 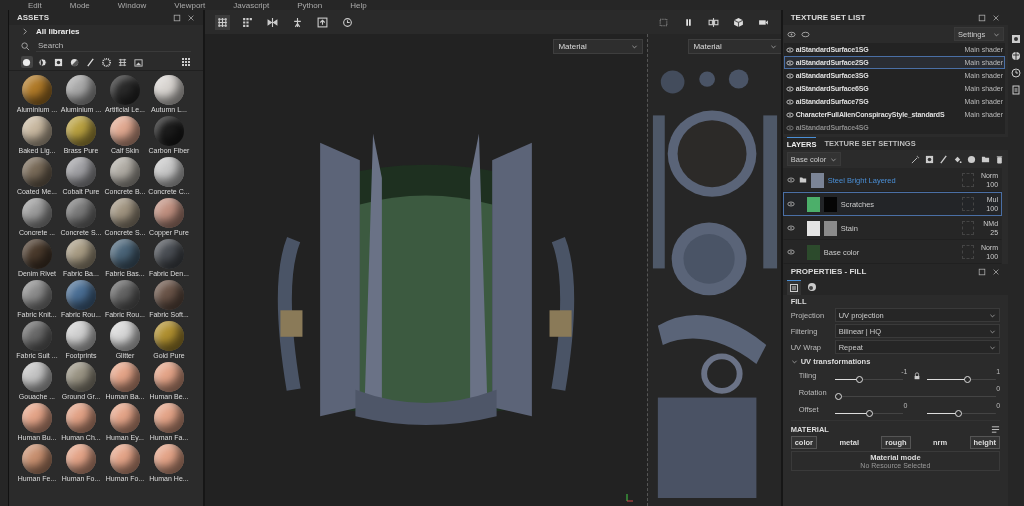 What do you see at coordinates (915, 396) in the screenshot?
I see `slider` at bounding box center [915, 396].